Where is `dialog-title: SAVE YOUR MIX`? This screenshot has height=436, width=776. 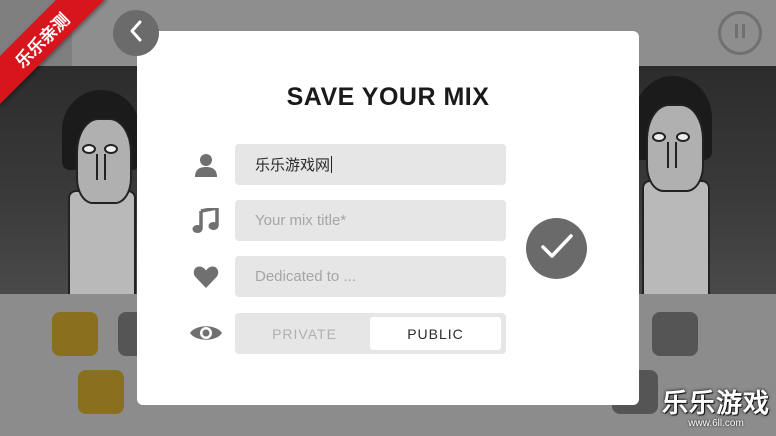
dialog-title: SAVE YOUR MIX is located at coordinates (388, 97).